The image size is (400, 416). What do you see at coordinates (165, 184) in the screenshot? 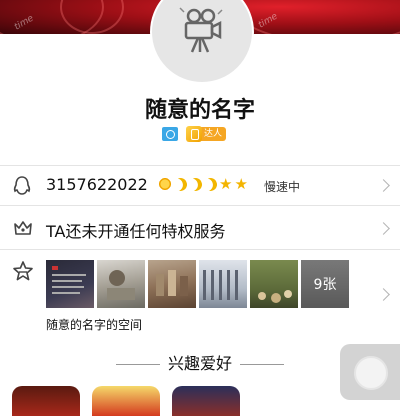
I see `sun-icon` at bounding box center [165, 184].